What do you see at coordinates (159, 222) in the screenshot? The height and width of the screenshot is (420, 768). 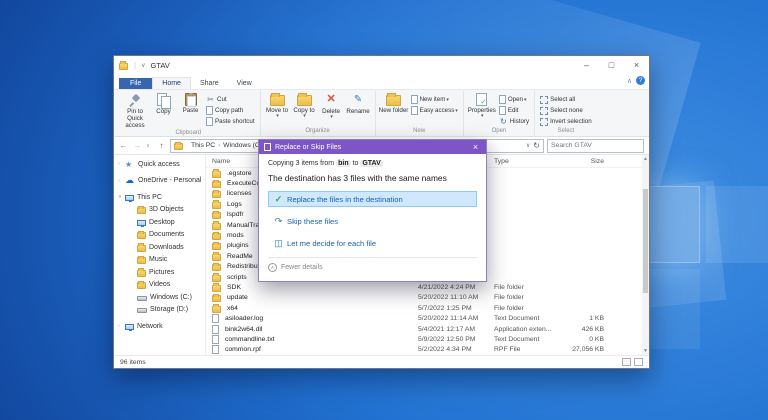 I see `sidebar-item-desktop: Desktop` at bounding box center [159, 222].